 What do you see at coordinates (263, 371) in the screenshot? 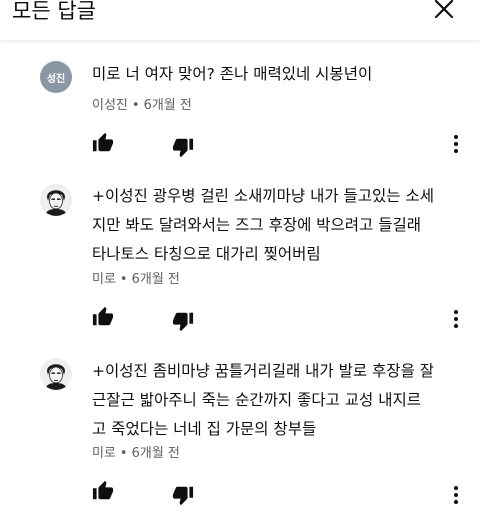
I see `comment-text-line: +이성진 좀비마냥 꿈틀거리길래 내가 발로 후장을 잘` at bounding box center [263, 371].